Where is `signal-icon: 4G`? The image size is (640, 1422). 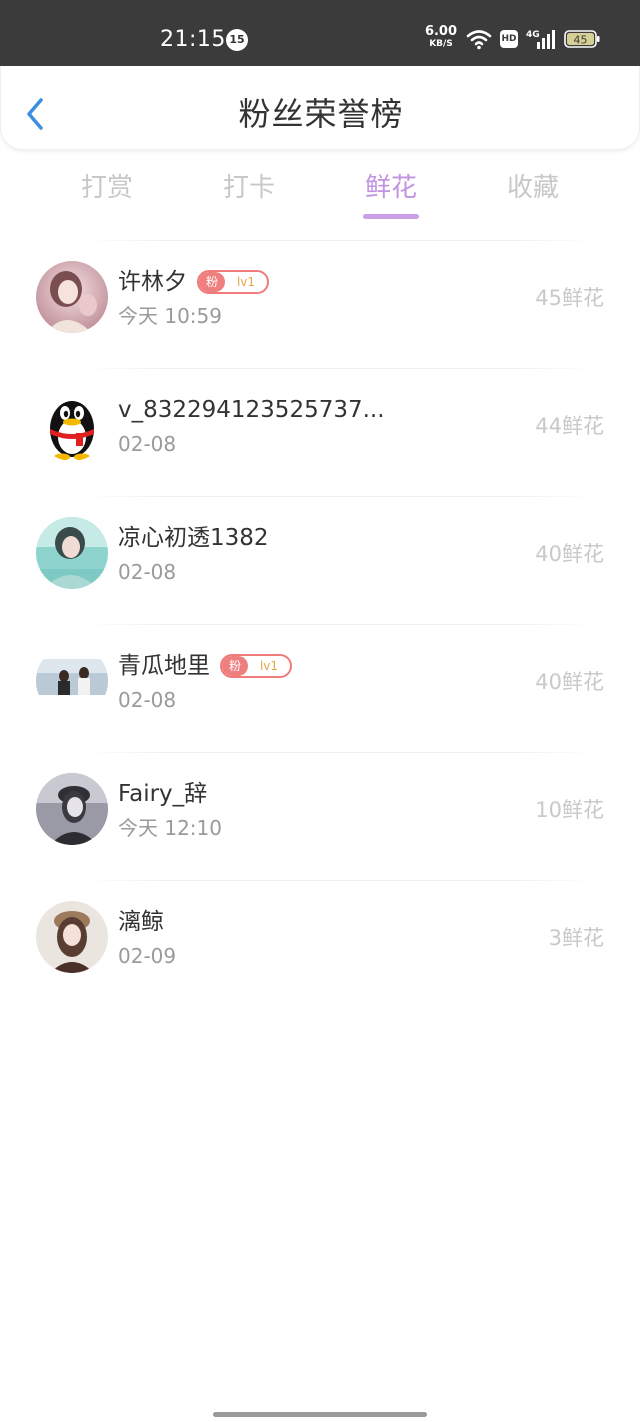
signal-icon: 4G is located at coordinates (540, 39).